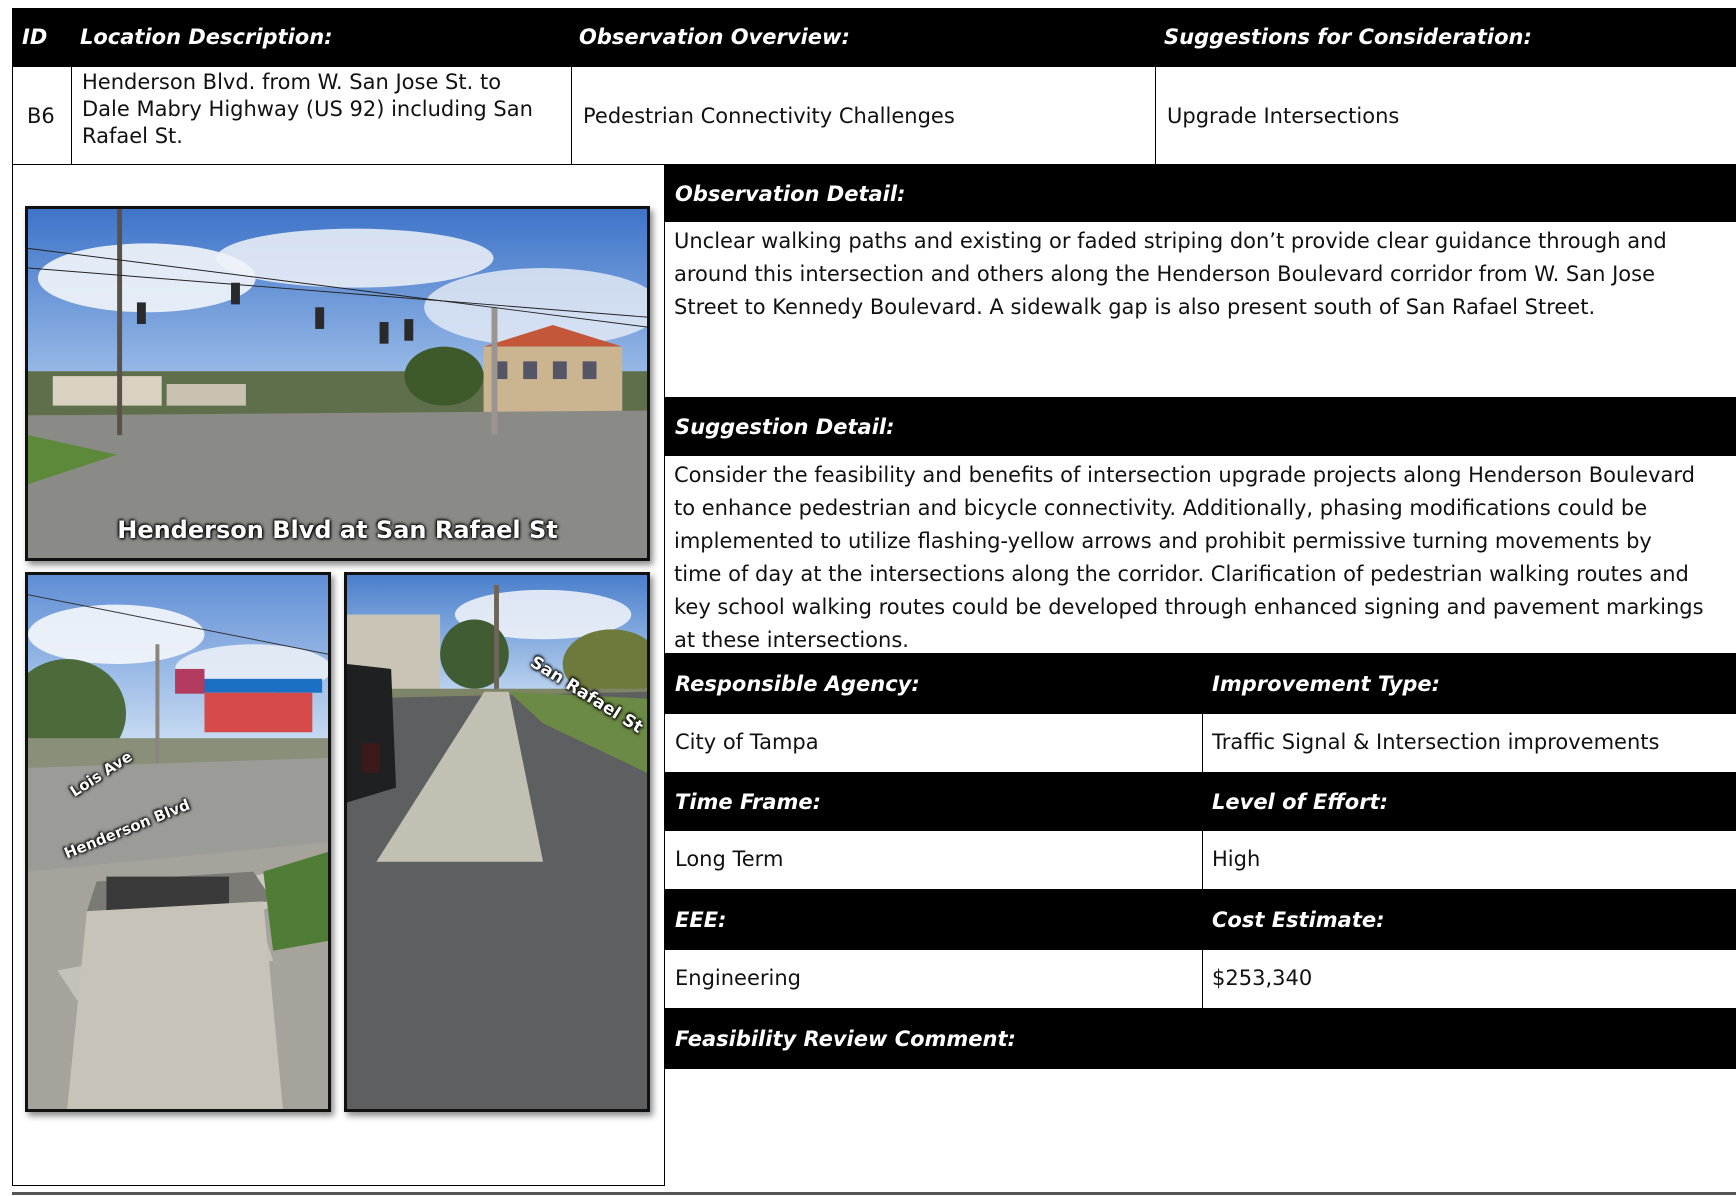 The height and width of the screenshot is (1196, 1736). What do you see at coordinates (337, 530) in the screenshot?
I see `main-photo-caption: Henderson Blvd at San Rafael St` at bounding box center [337, 530].